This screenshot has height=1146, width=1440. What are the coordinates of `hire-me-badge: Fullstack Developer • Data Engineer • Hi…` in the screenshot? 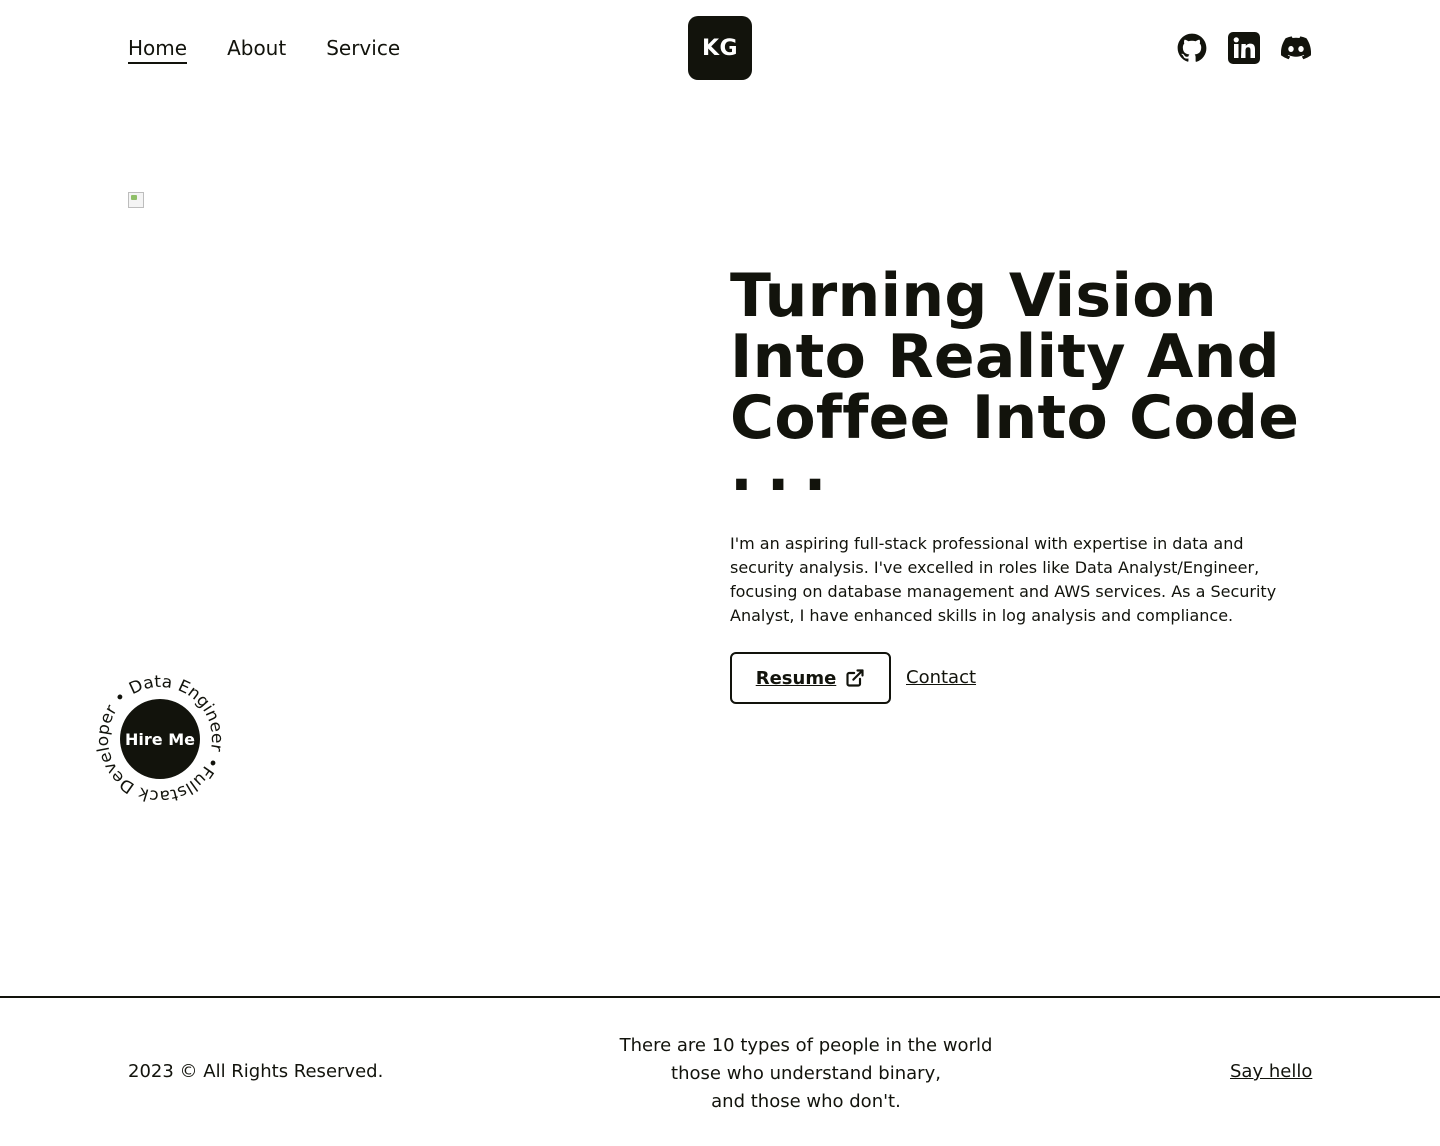 It's located at (160, 739).